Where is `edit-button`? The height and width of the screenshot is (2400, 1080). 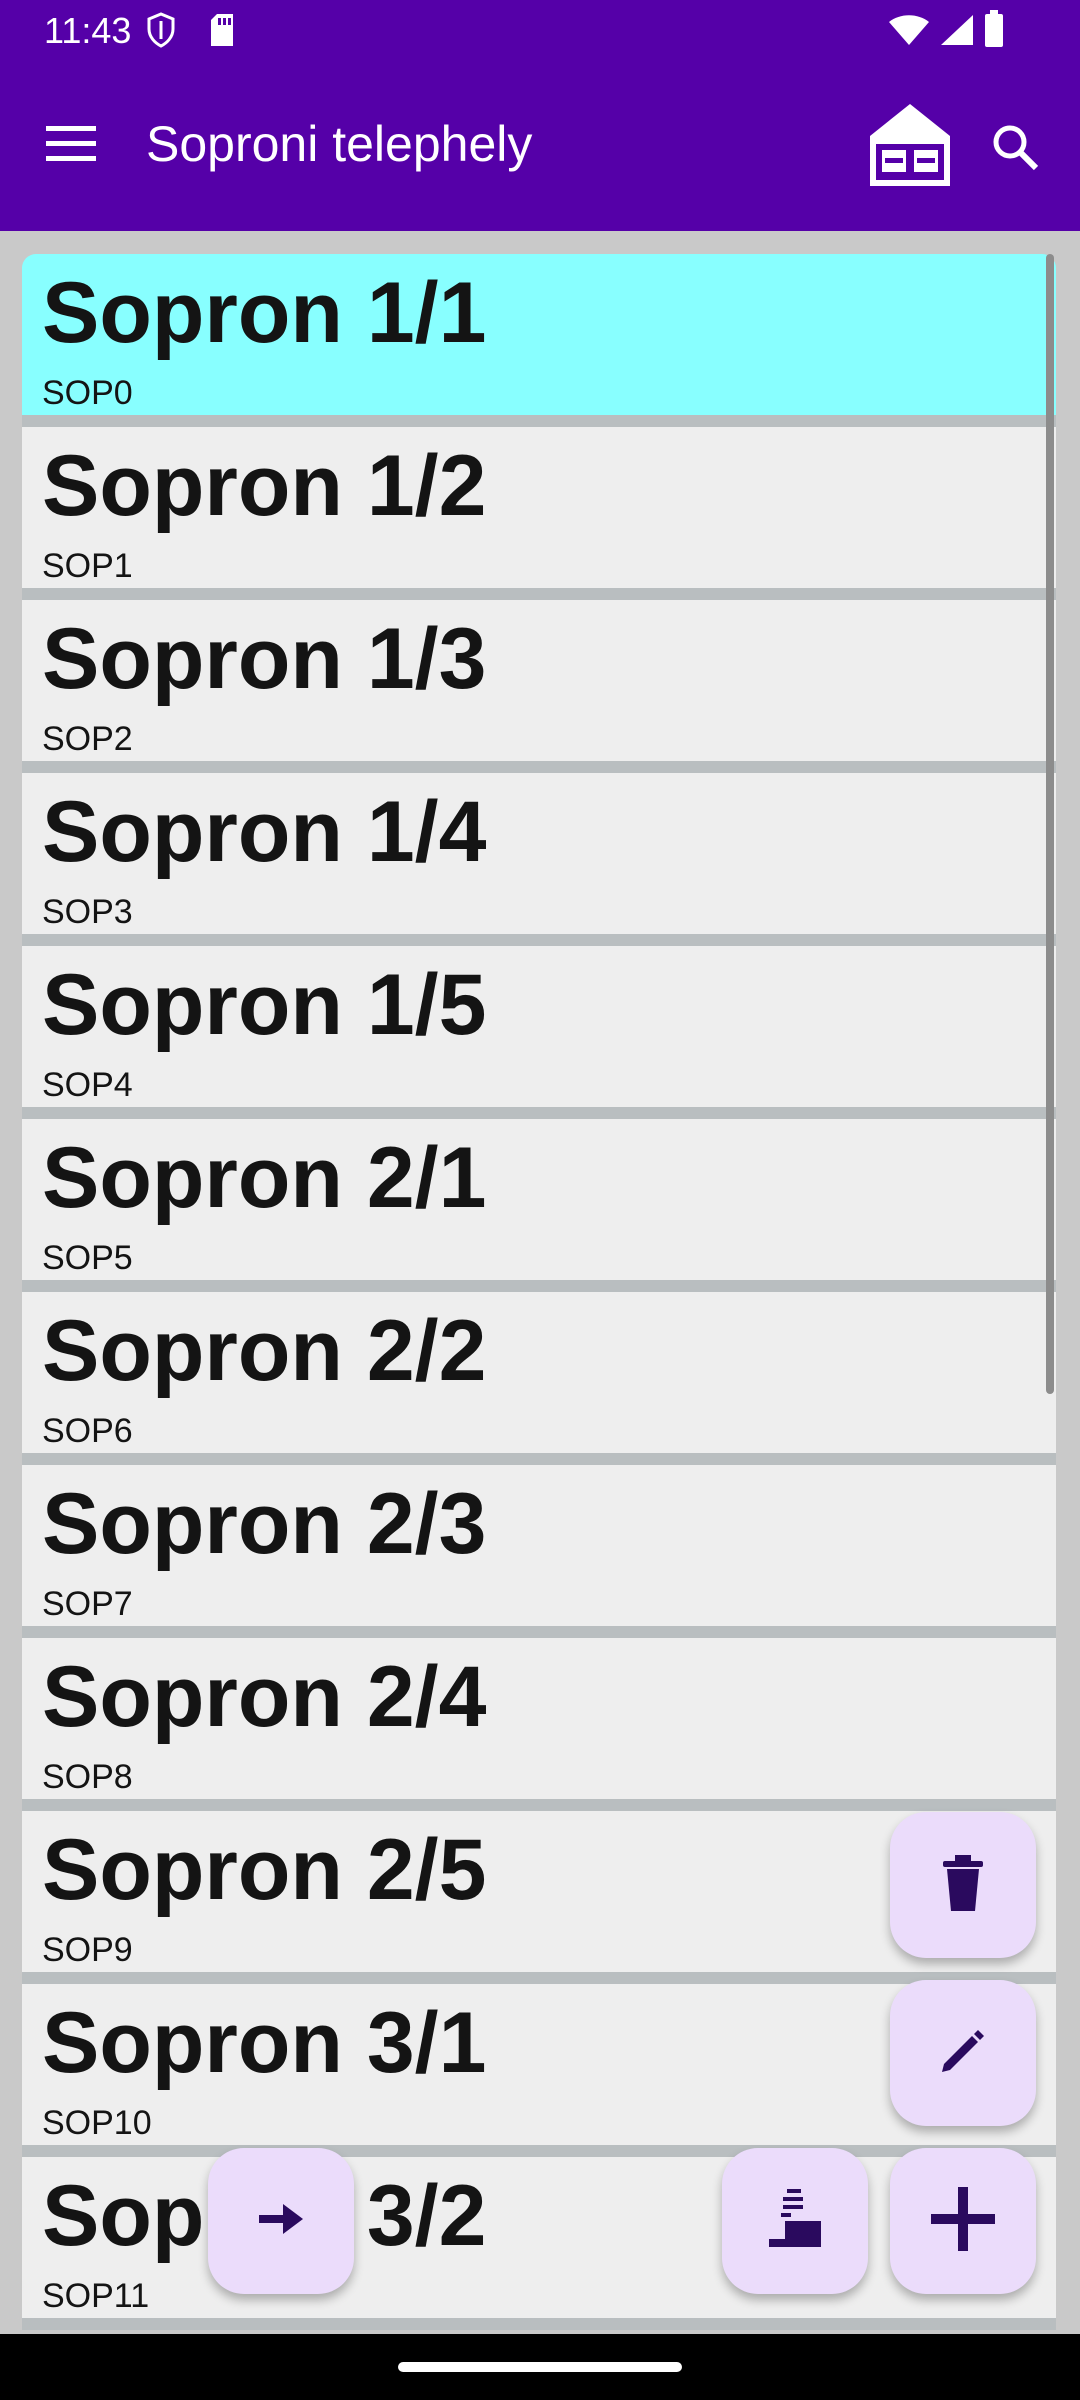
edit-button is located at coordinates (963, 2053).